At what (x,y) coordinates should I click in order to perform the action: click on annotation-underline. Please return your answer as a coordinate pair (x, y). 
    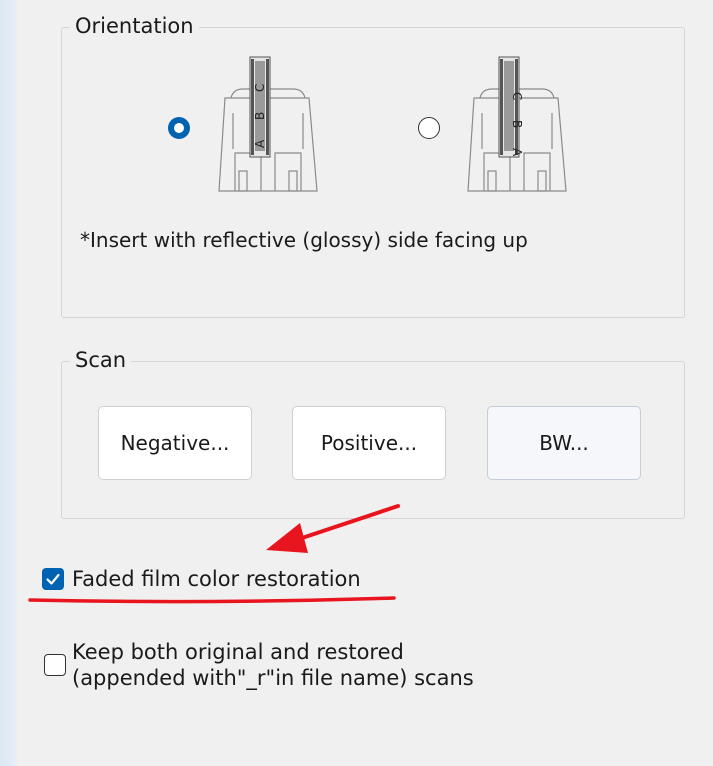
    Looking at the image, I should click on (212, 600).